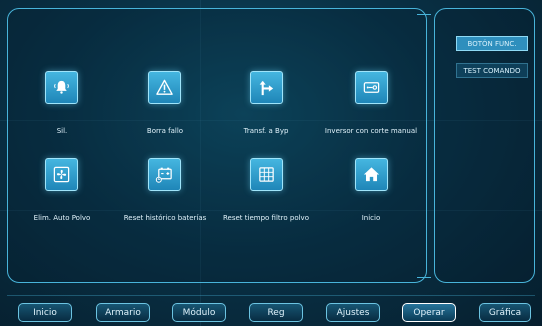  What do you see at coordinates (45, 312) in the screenshot?
I see `nav-inicio: Inicio` at bounding box center [45, 312].